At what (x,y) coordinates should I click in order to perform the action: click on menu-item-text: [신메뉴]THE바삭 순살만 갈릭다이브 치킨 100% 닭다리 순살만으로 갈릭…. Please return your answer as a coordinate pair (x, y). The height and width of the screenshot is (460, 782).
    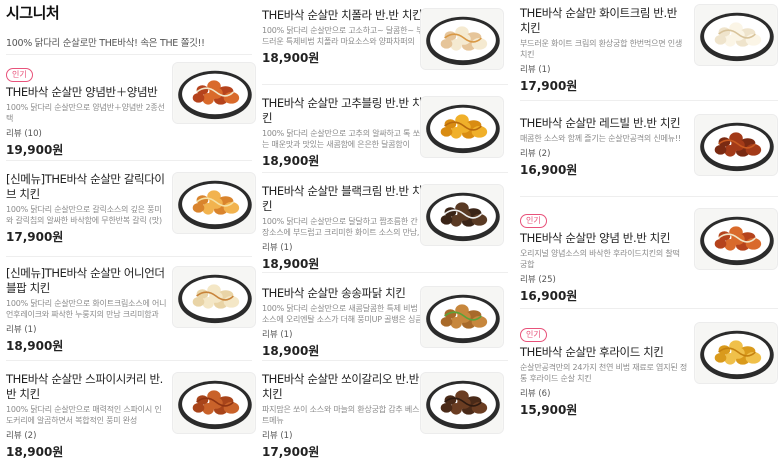
    Looking at the image, I should click on (87, 208).